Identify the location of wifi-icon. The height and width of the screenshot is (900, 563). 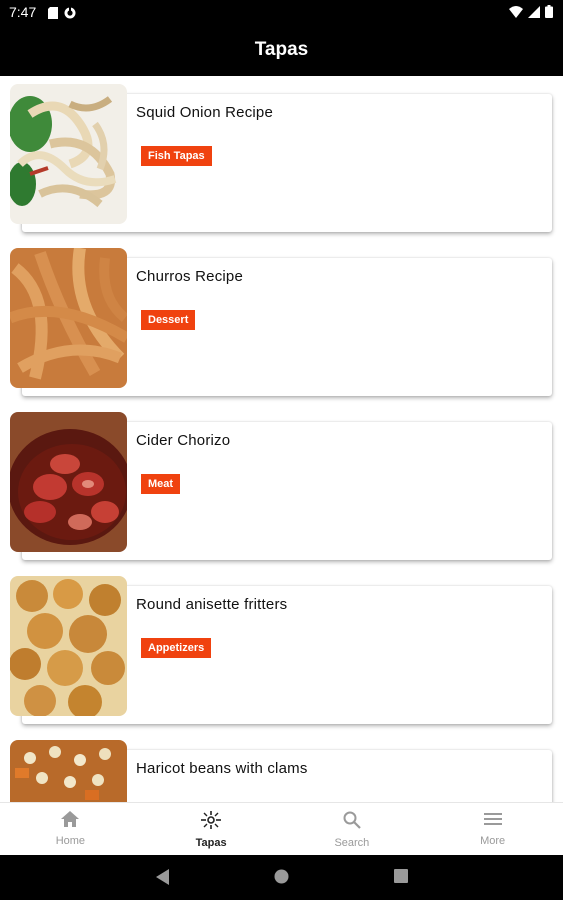
(516, 14).